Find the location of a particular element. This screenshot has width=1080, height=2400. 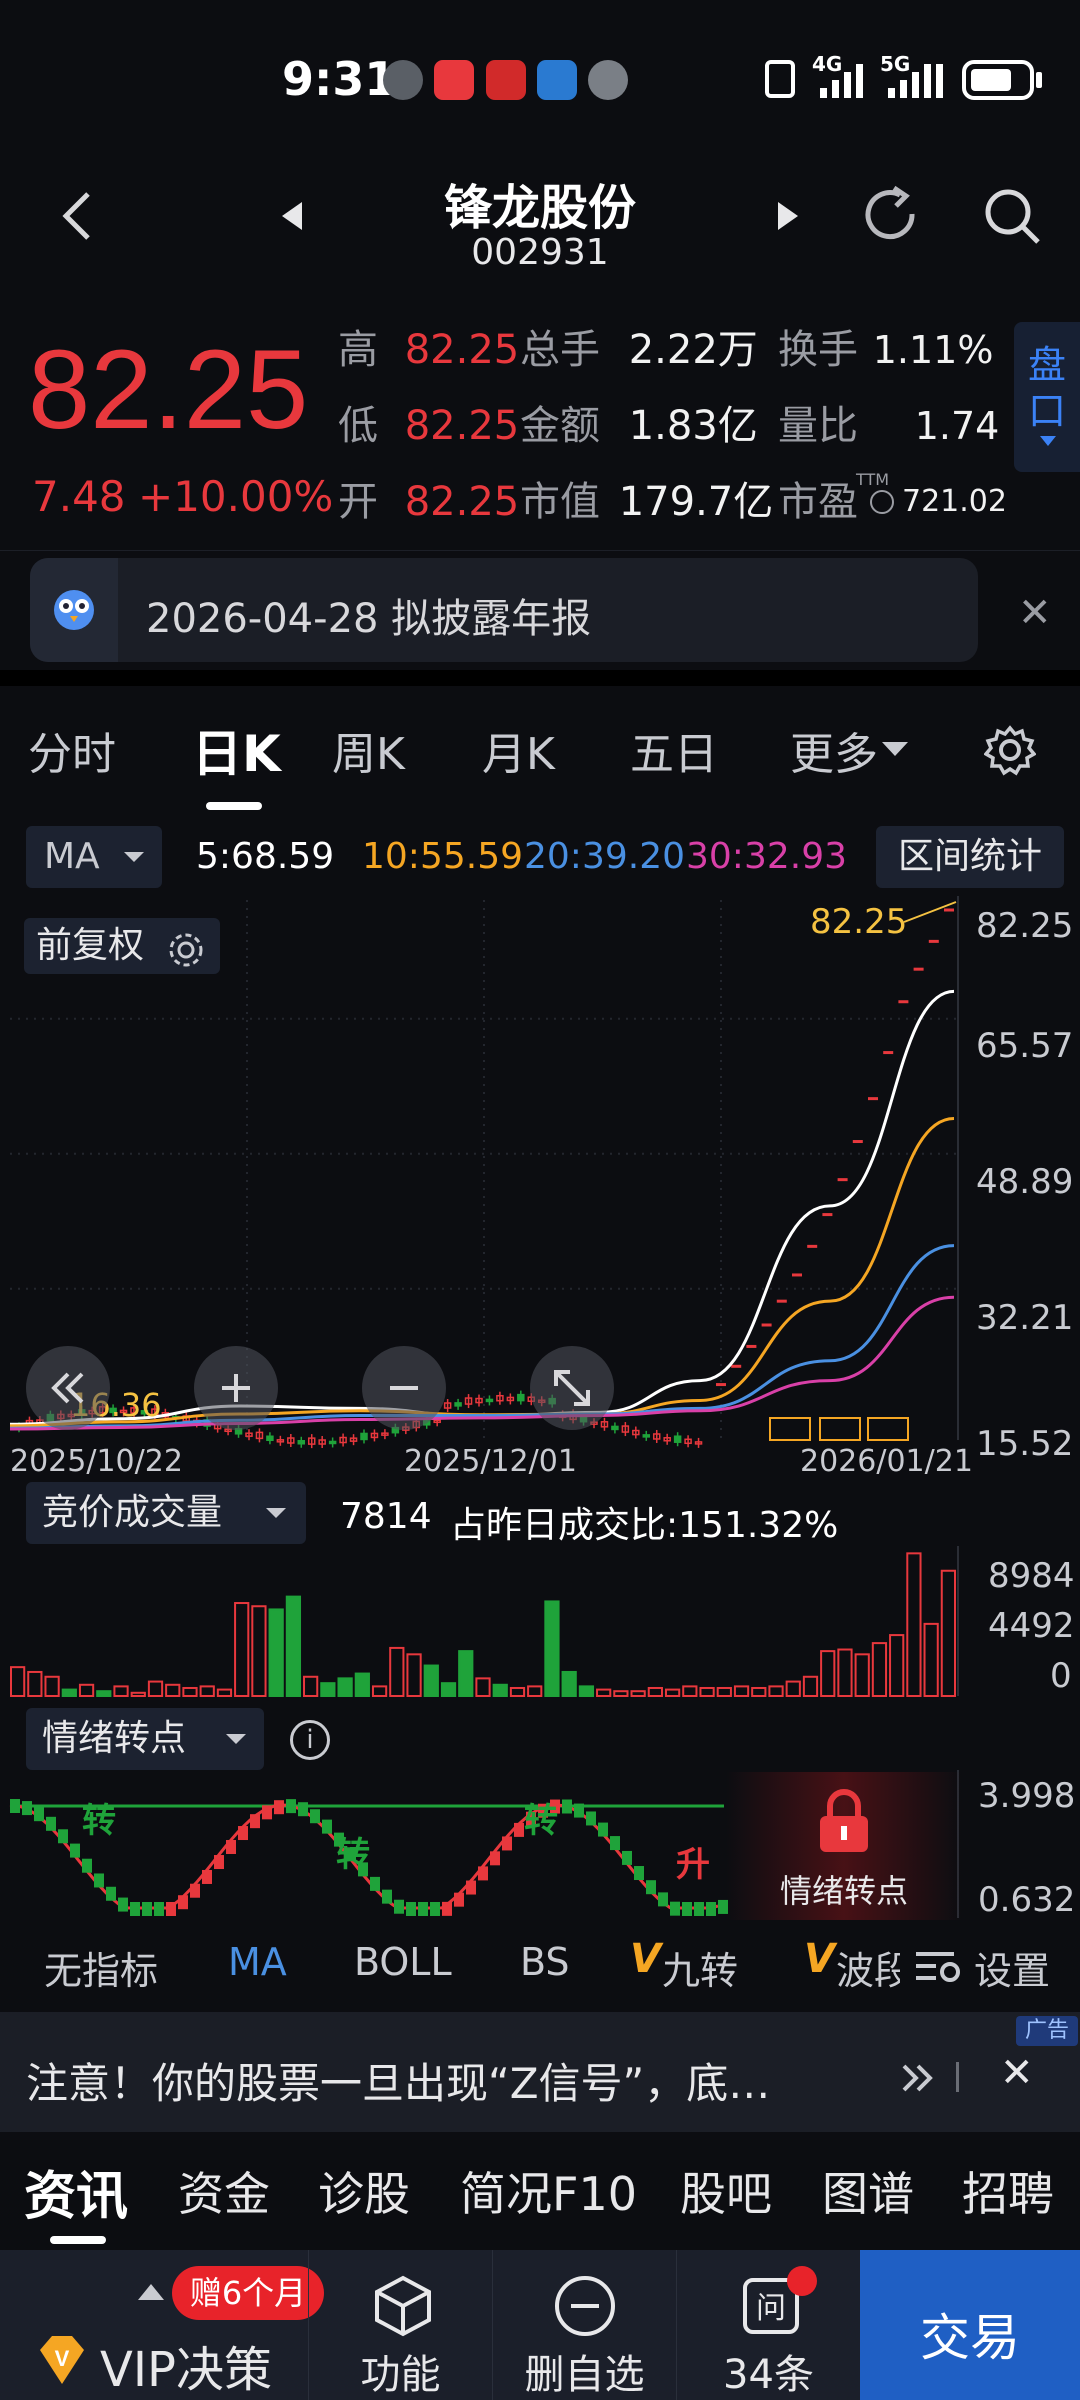

tab-five-day: 五日 is located at coordinates (674, 750).